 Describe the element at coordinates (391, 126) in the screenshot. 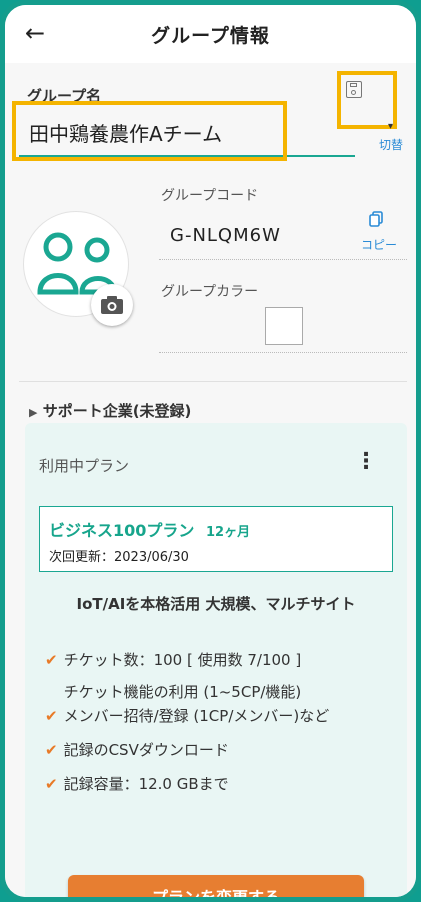

I see `switch-caret-icon: ▾` at that location.